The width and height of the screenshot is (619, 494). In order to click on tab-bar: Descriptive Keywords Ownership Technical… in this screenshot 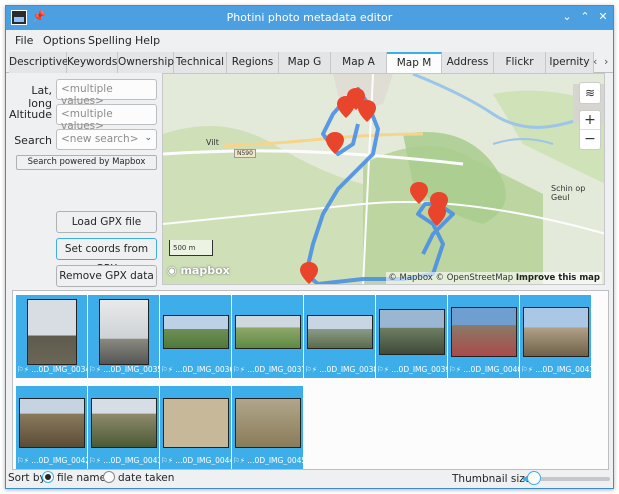, I will do `click(309, 62)`.